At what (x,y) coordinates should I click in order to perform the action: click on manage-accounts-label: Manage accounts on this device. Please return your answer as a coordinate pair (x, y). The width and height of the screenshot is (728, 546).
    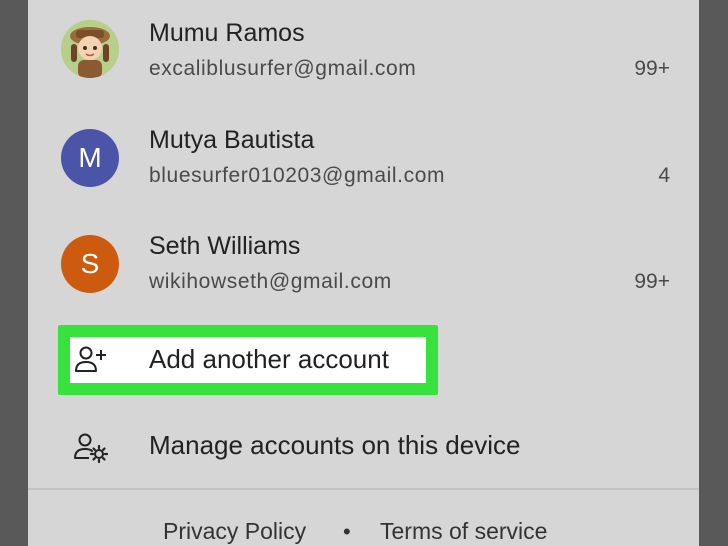
    Looking at the image, I should click on (335, 445).